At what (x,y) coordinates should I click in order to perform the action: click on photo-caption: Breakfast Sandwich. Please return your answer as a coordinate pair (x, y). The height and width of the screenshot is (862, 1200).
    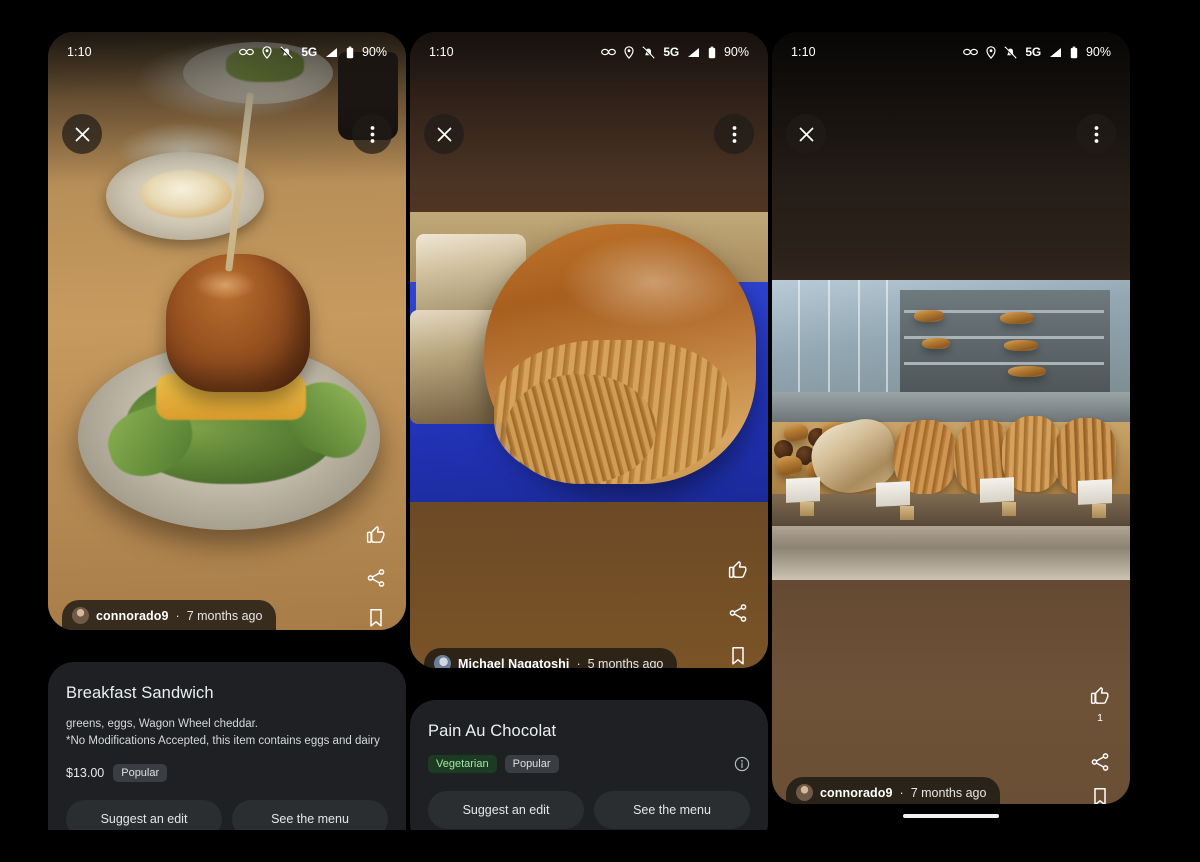
    Looking at the image, I should click on (167, 629).